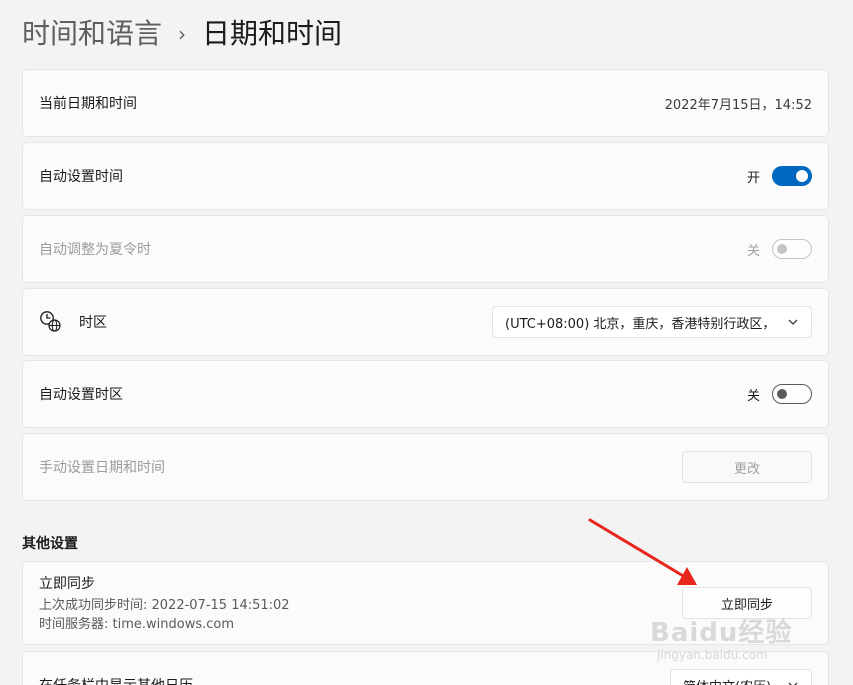  Describe the element at coordinates (753, 251) in the screenshot. I see `auto-dst-state: 关` at that location.